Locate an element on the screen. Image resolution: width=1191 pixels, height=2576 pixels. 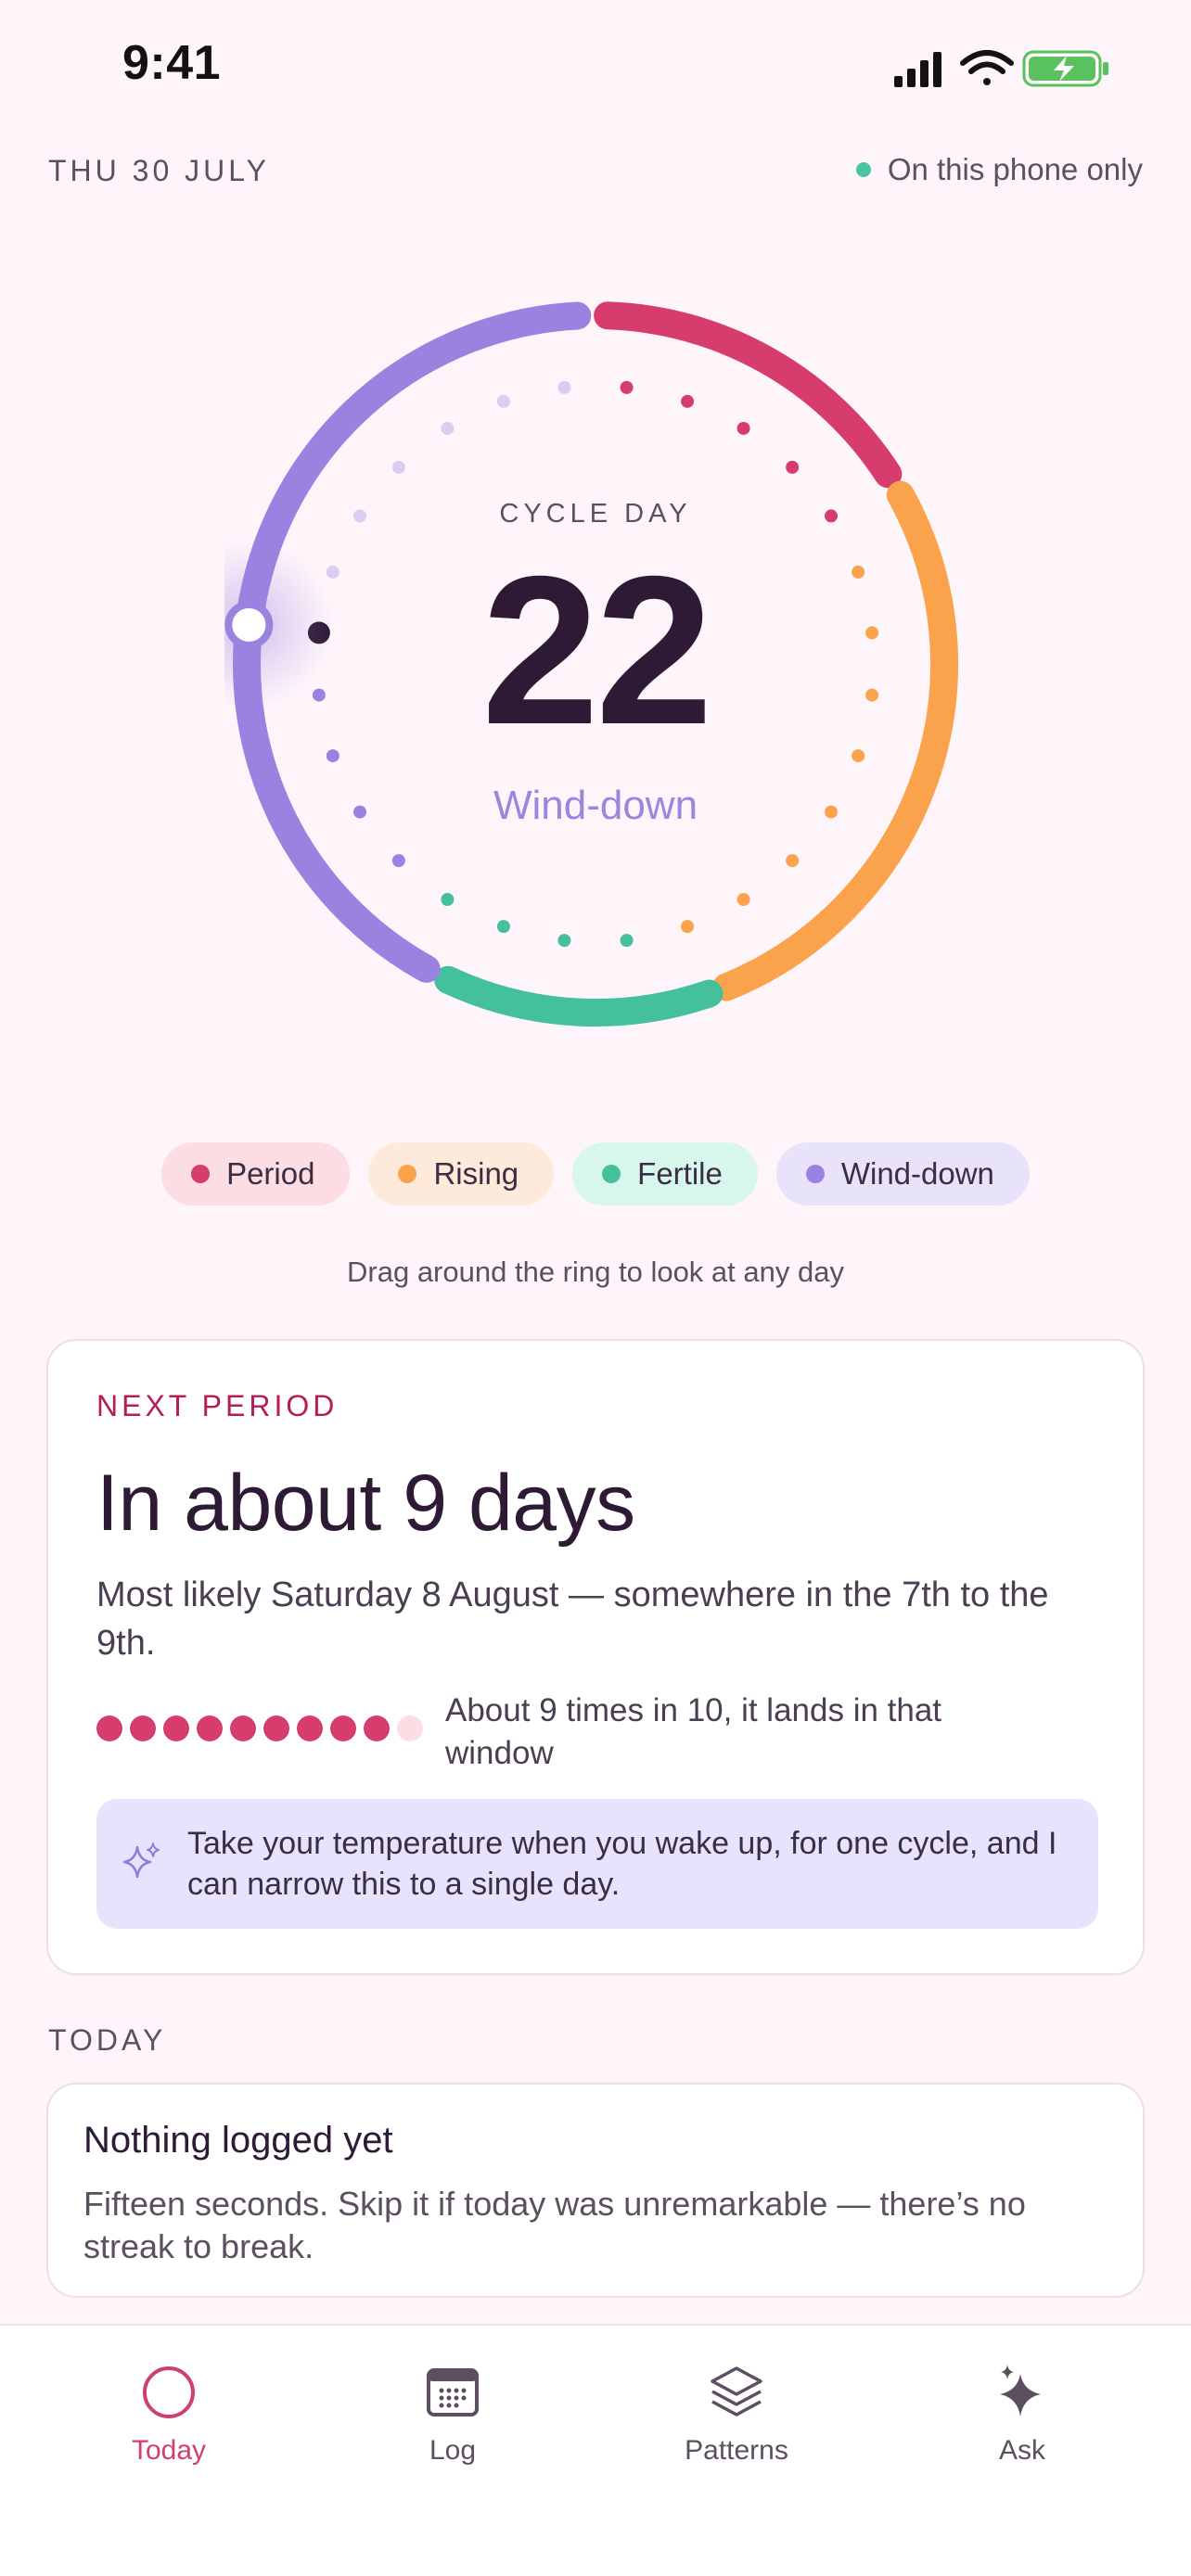
fertile-arc is located at coordinates (579, 996).